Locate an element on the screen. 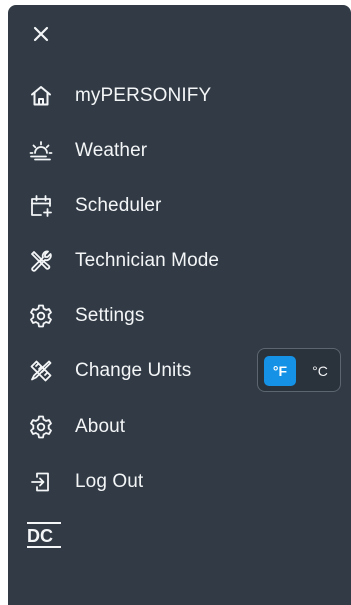 This screenshot has width=351, height=605. unit-celsius-button: °C is located at coordinates (320, 371).